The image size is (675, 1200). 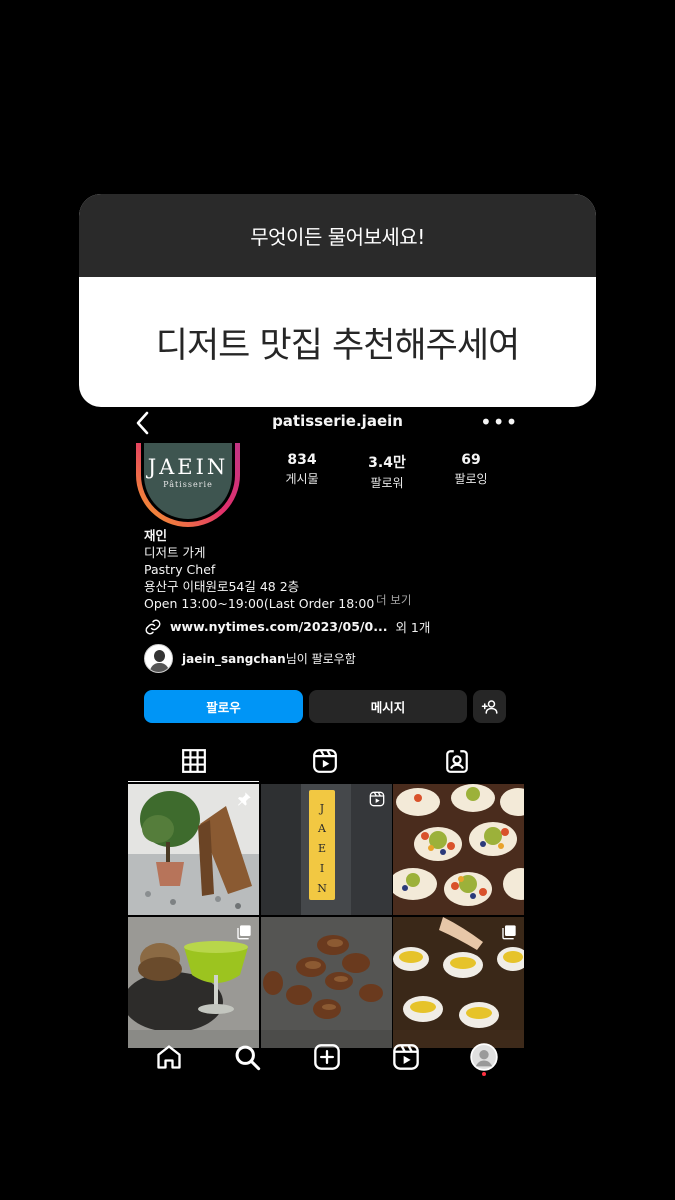 What do you see at coordinates (193, 781) in the screenshot?
I see `active-tab-indicator` at bounding box center [193, 781].